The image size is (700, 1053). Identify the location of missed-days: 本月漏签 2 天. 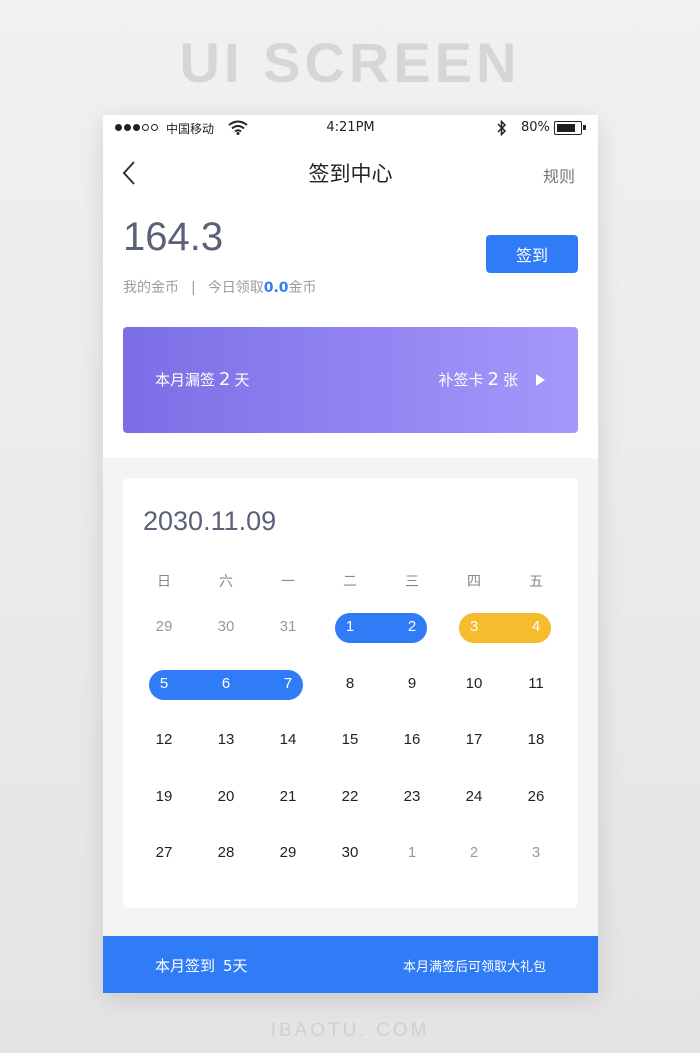
(202, 379).